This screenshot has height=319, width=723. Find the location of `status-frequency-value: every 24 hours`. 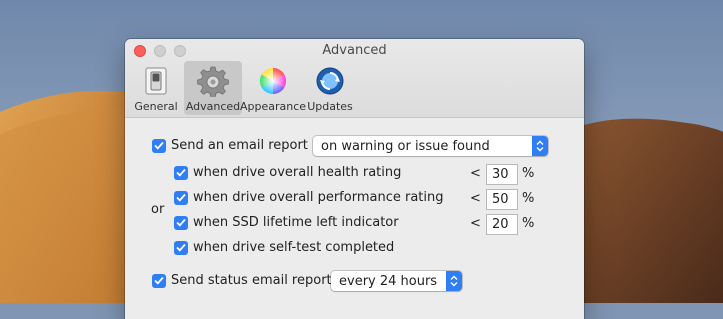

status-frequency-value: every 24 hours is located at coordinates (388, 281).